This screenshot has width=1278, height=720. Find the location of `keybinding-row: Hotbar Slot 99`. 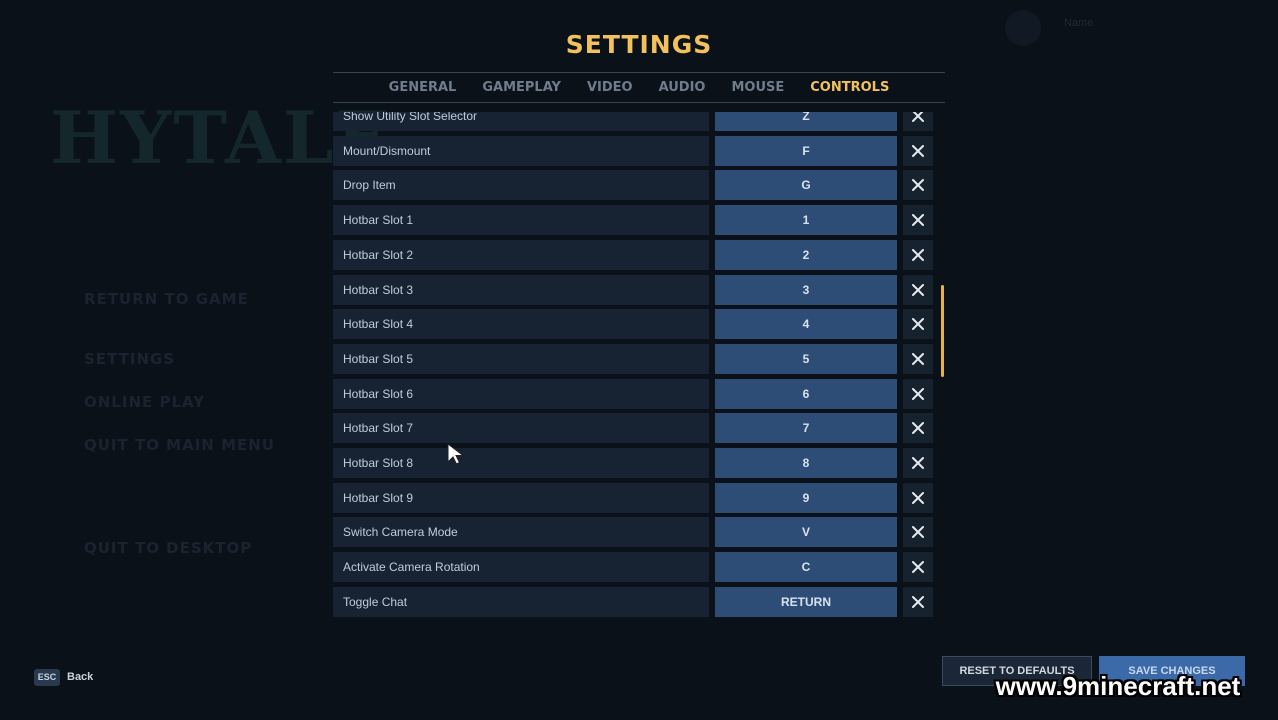

keybinding-row: Hotbar Slot 99 is located at coordinates (635, 497).